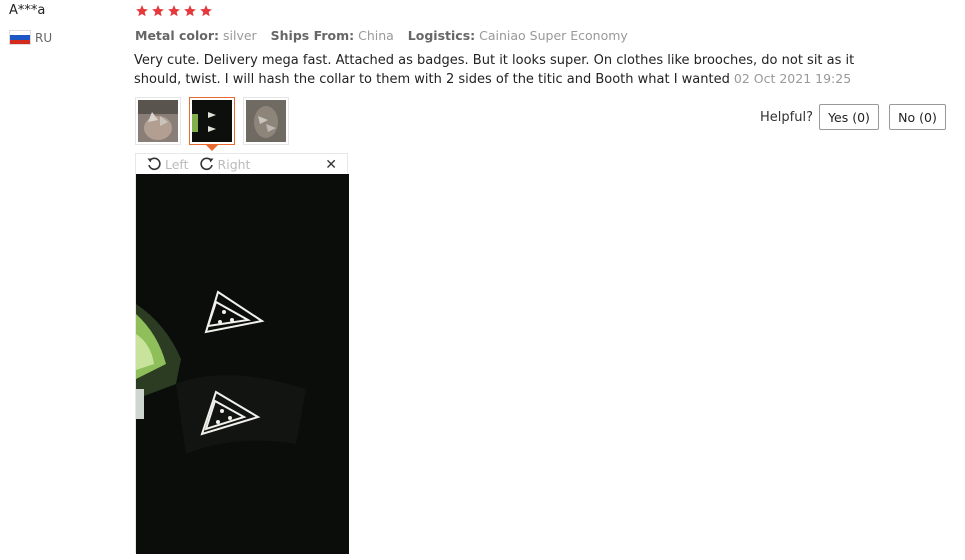  I want to click on review-date: 02 Oct 2021 19:25, so click(792, 78).